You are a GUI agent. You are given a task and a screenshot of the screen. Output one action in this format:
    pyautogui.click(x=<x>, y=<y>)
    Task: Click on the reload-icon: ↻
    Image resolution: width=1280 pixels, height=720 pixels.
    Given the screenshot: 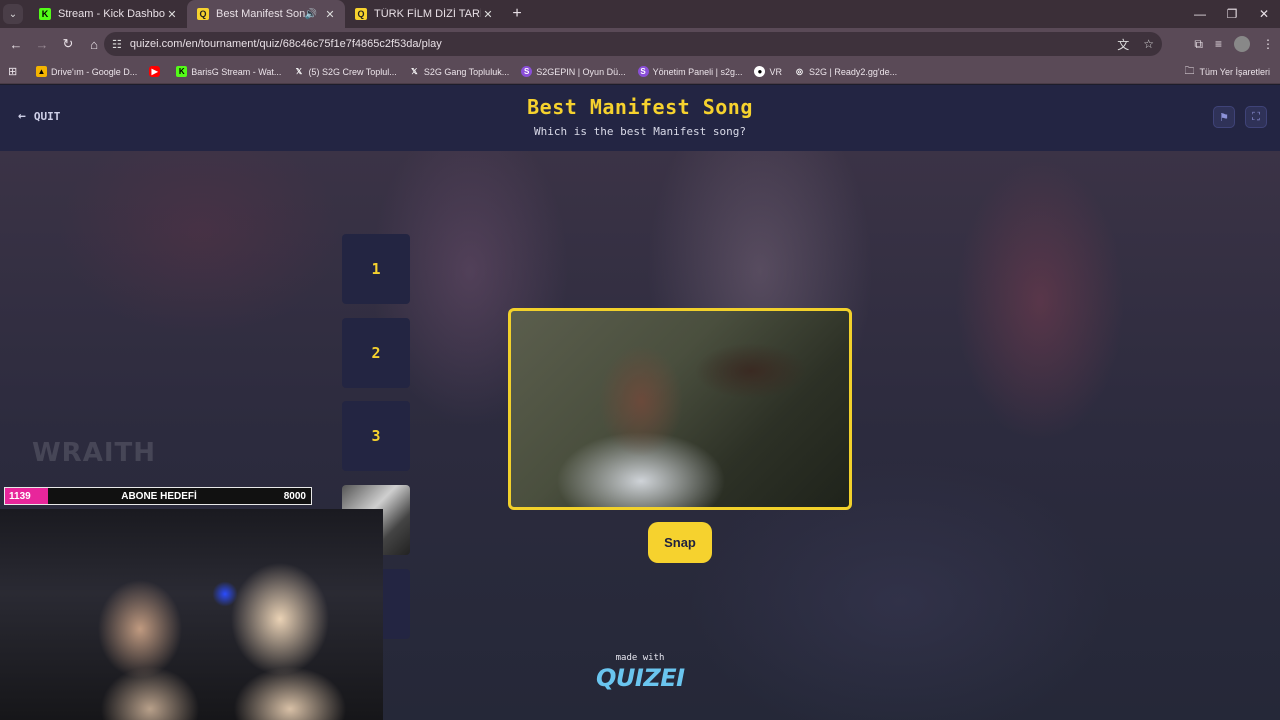 What is the action you would take?
    pyautogui.click(x=68, y=44)
    